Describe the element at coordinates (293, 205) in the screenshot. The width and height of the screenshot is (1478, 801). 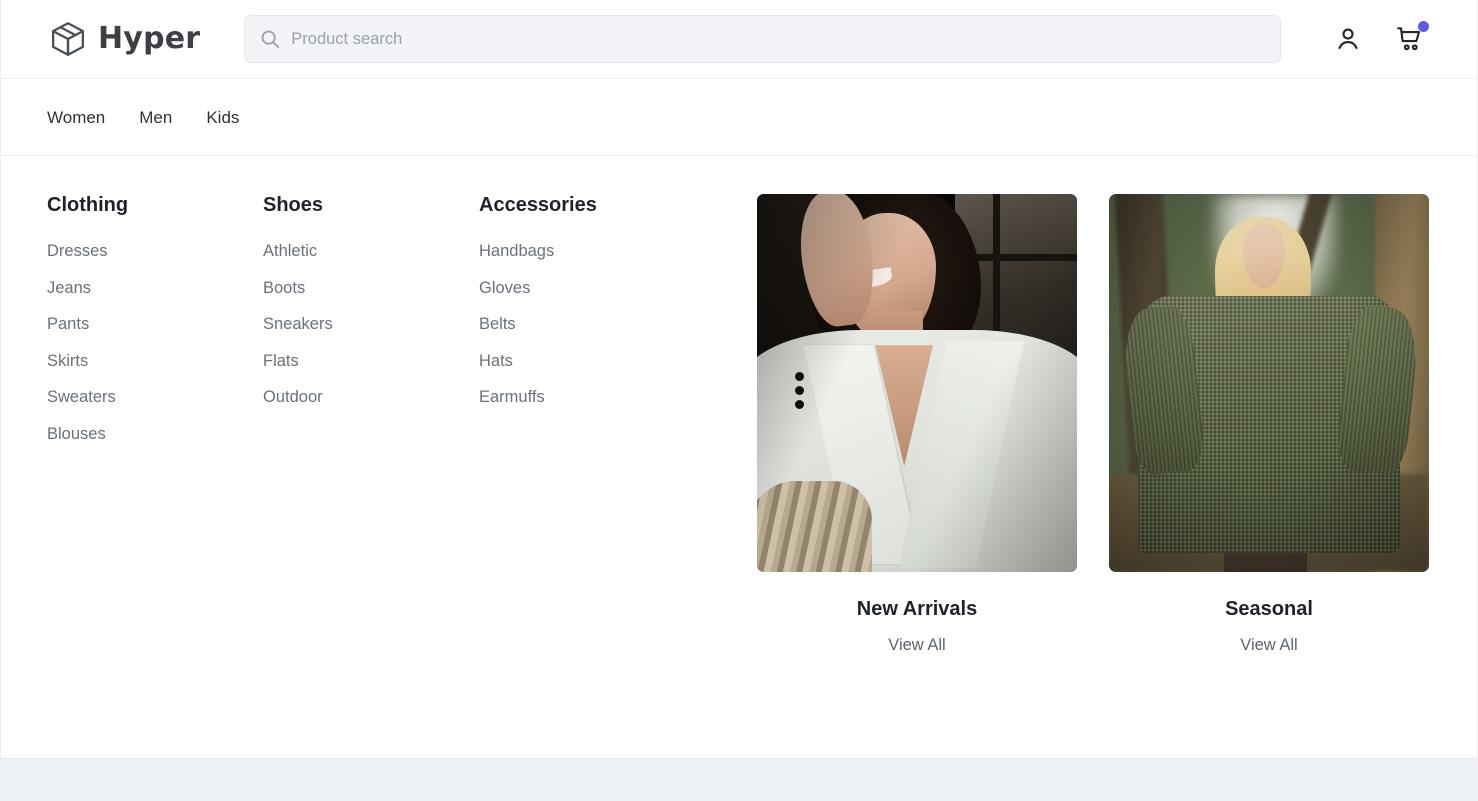
I see `column-title-shoes: Shoes` at that location.